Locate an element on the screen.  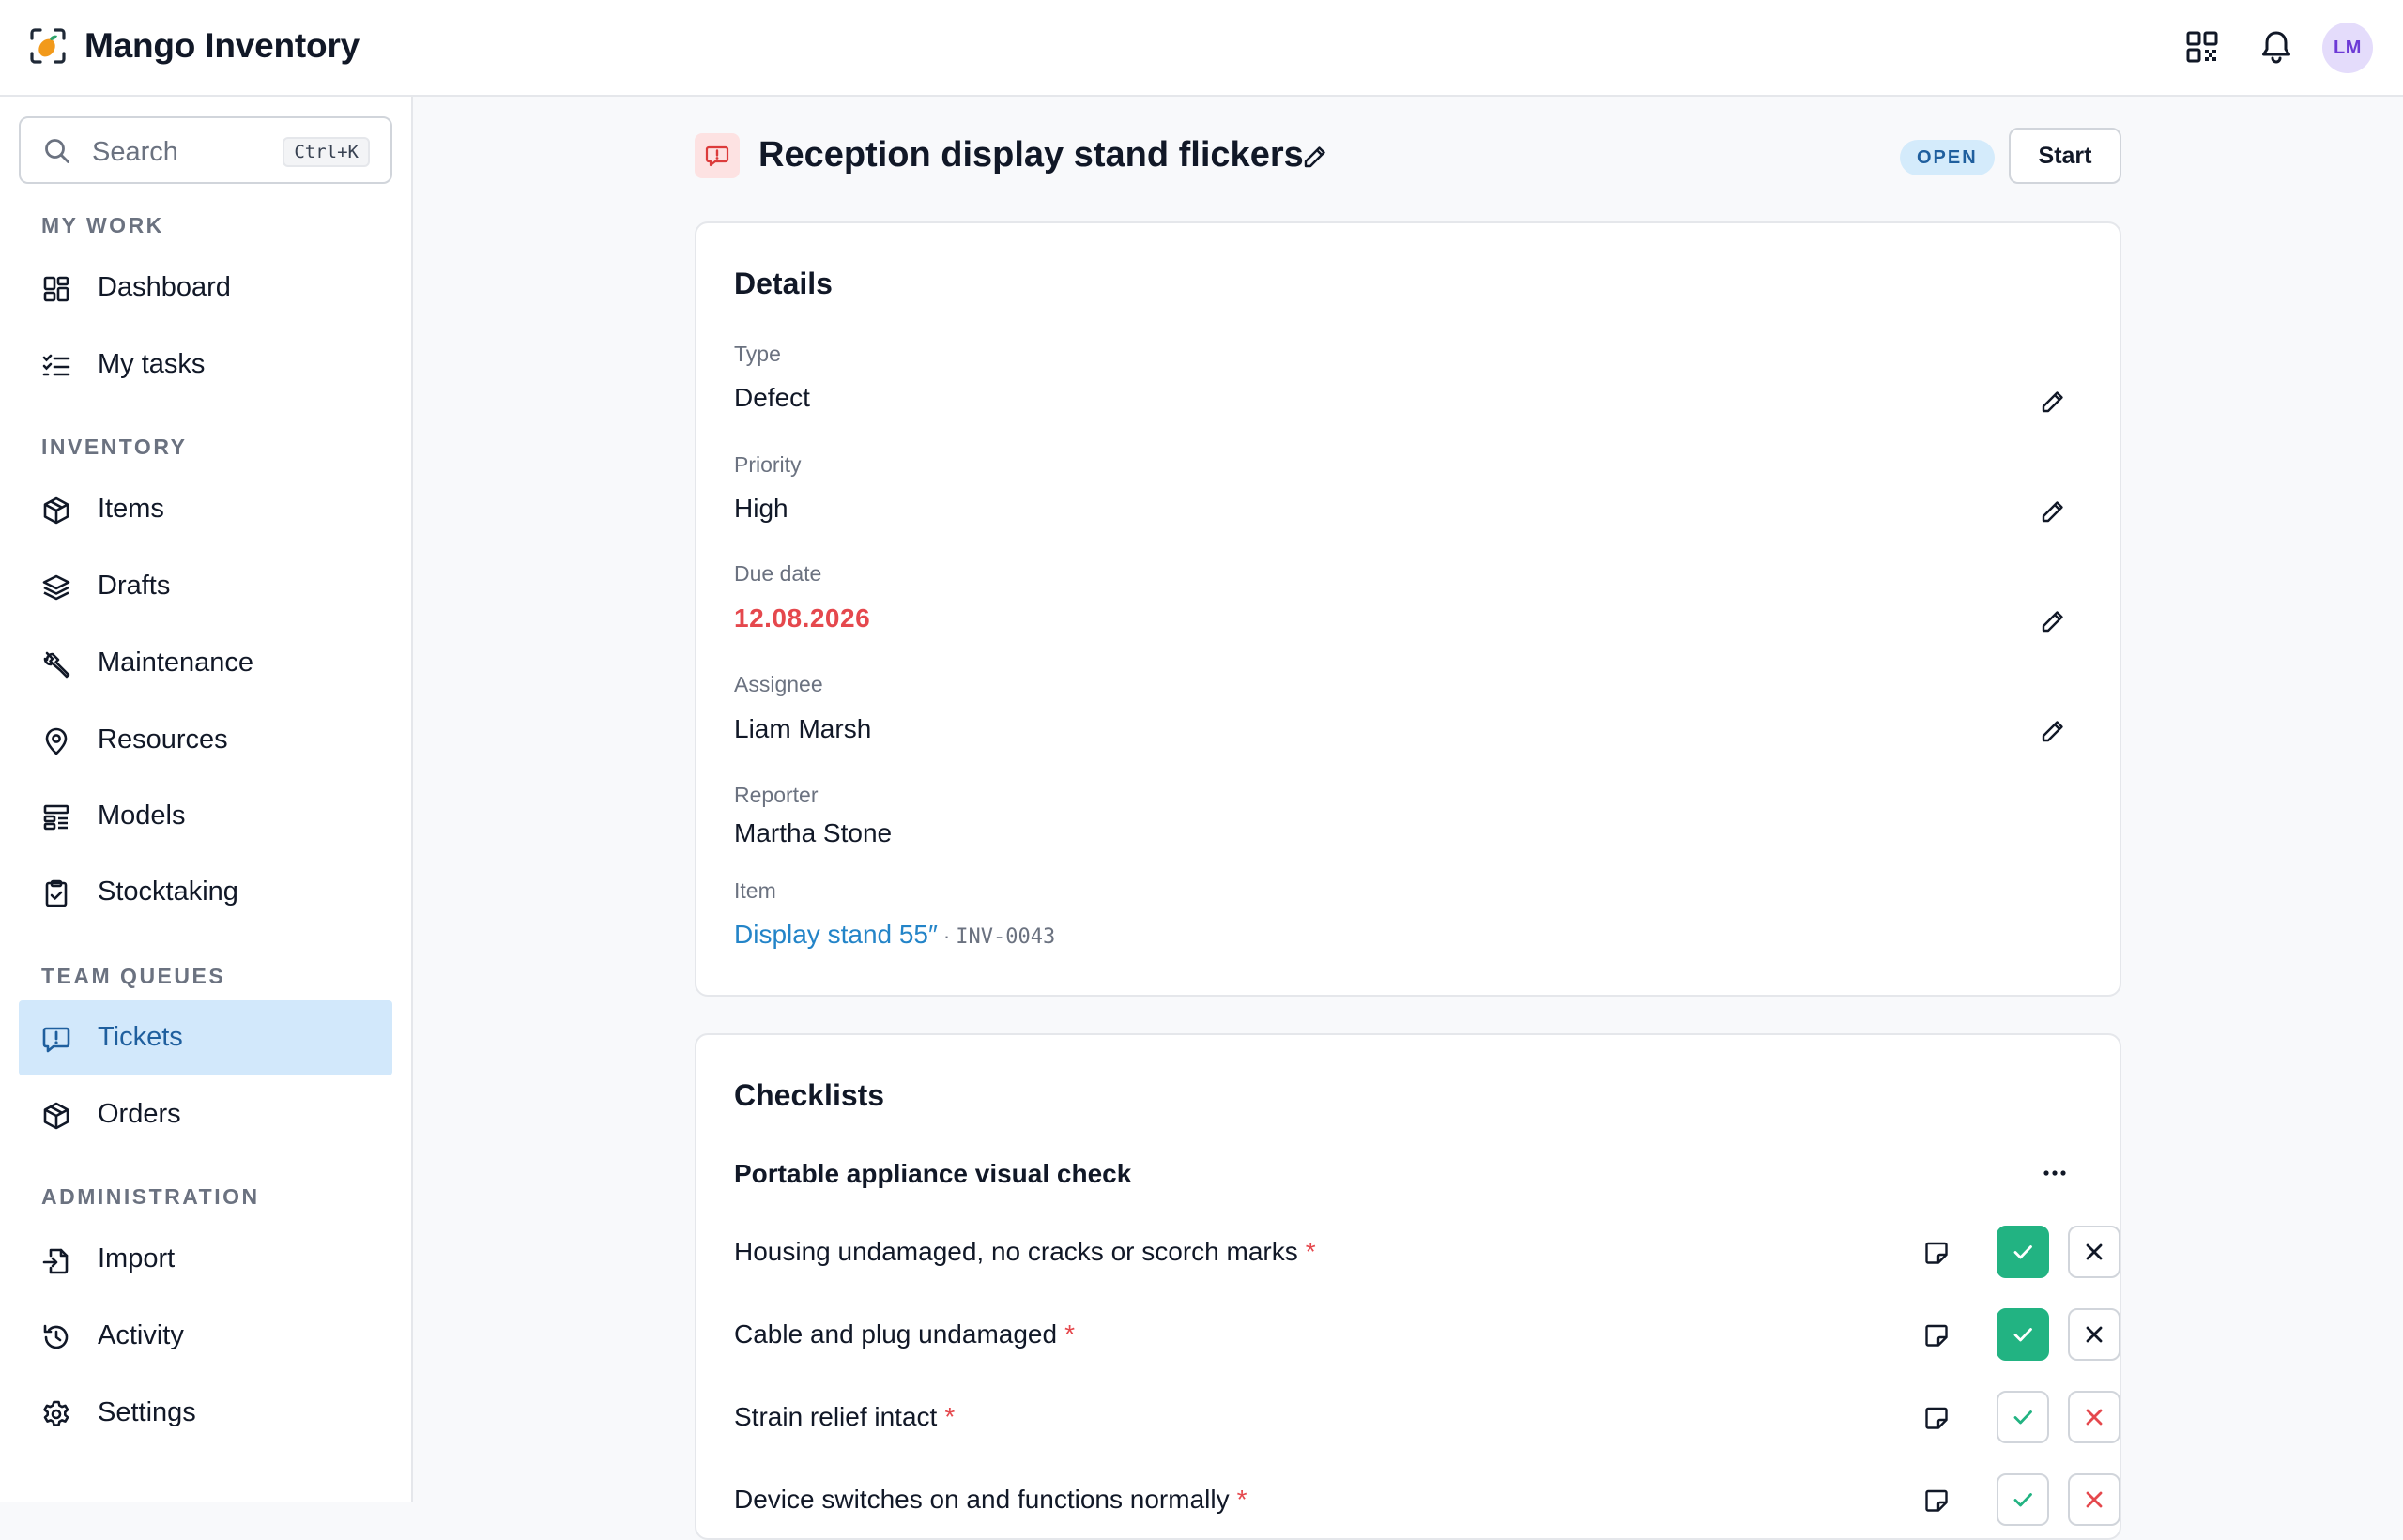
search-box: Search Ctrl+K is located at coordinates (206, 150).